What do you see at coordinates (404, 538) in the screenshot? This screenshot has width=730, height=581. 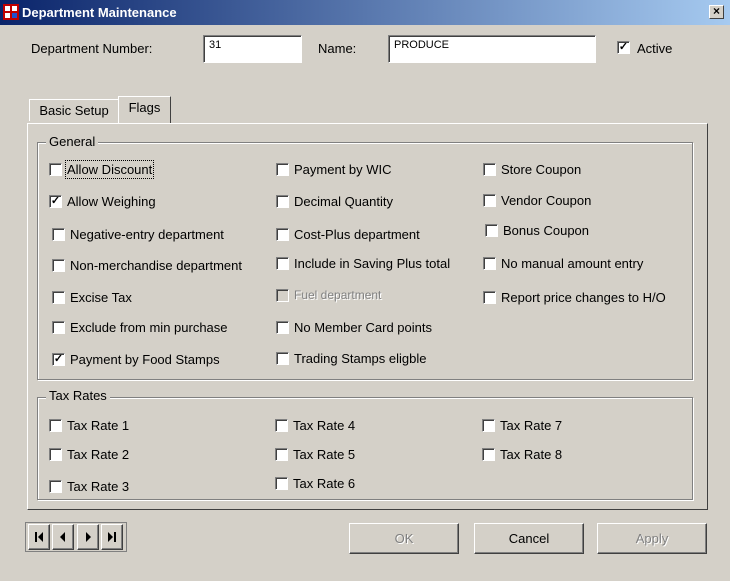 I see `ok-button: OK` at bounding box center [404, 538].